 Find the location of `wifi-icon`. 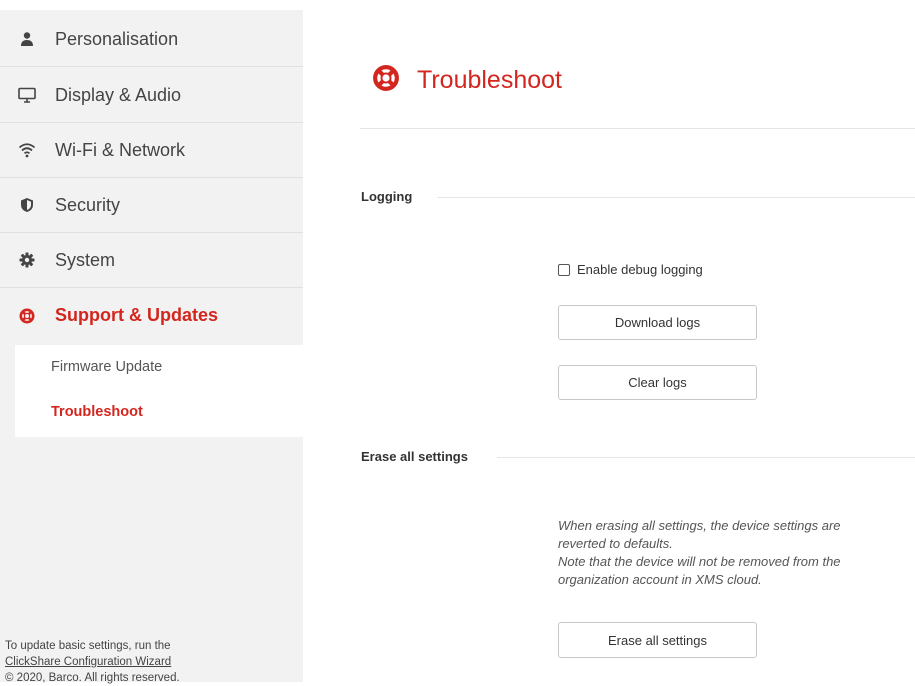

wifi-icon is located at coordinates (27, 150).